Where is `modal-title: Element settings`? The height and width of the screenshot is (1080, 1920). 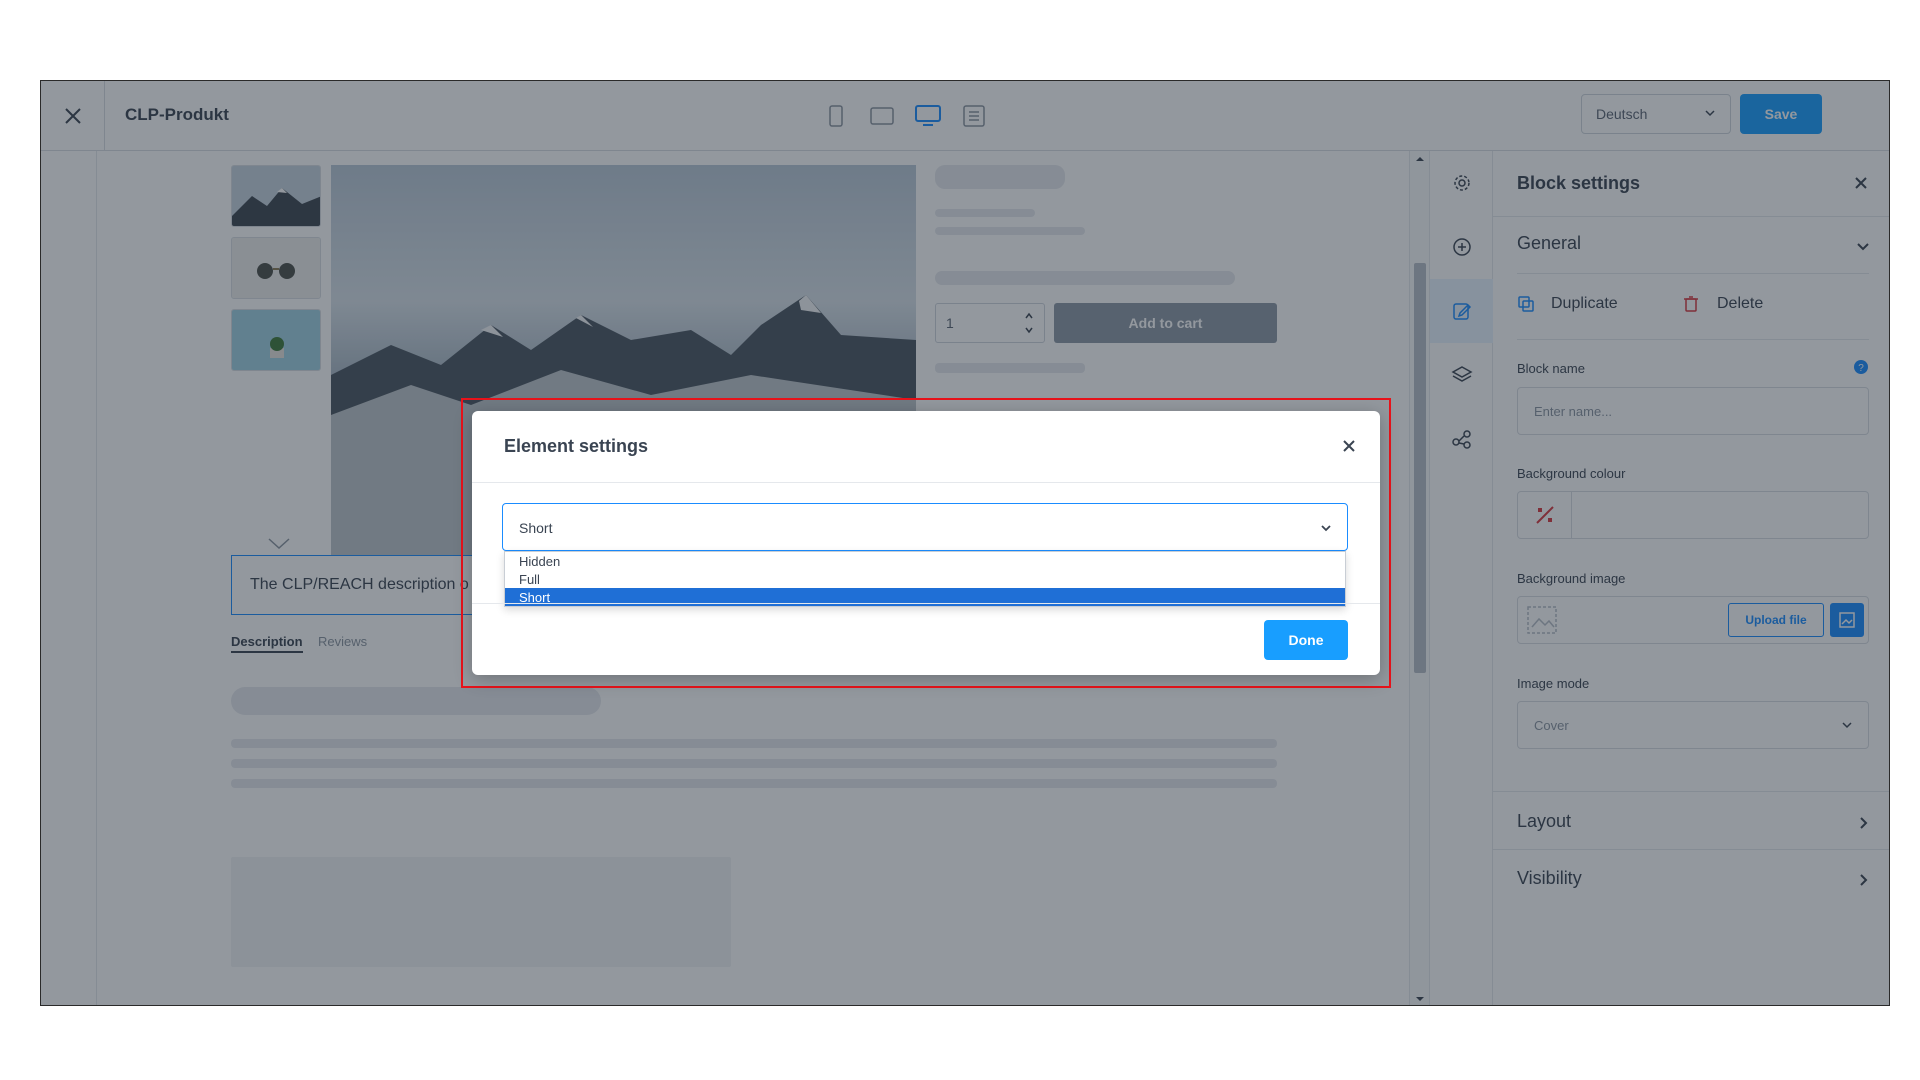
modal-title: Element settings is located at coordinates (576, 446).